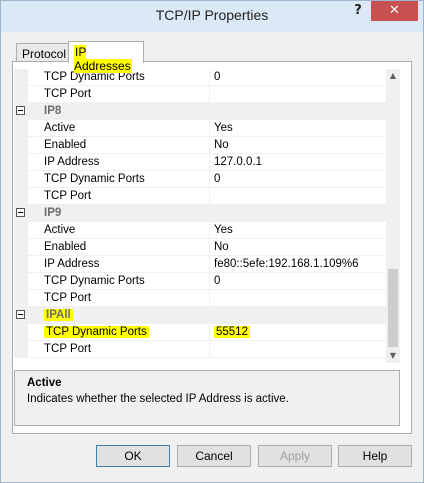  I want to click on vertical-scrollbar: ▲ ▼, so click(393, 216).